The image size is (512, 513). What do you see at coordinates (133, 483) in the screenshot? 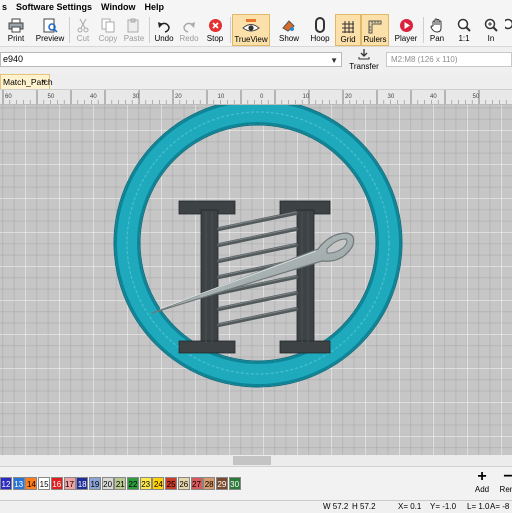
I see `color-swatch: 22` at bounding box center [133, 483].